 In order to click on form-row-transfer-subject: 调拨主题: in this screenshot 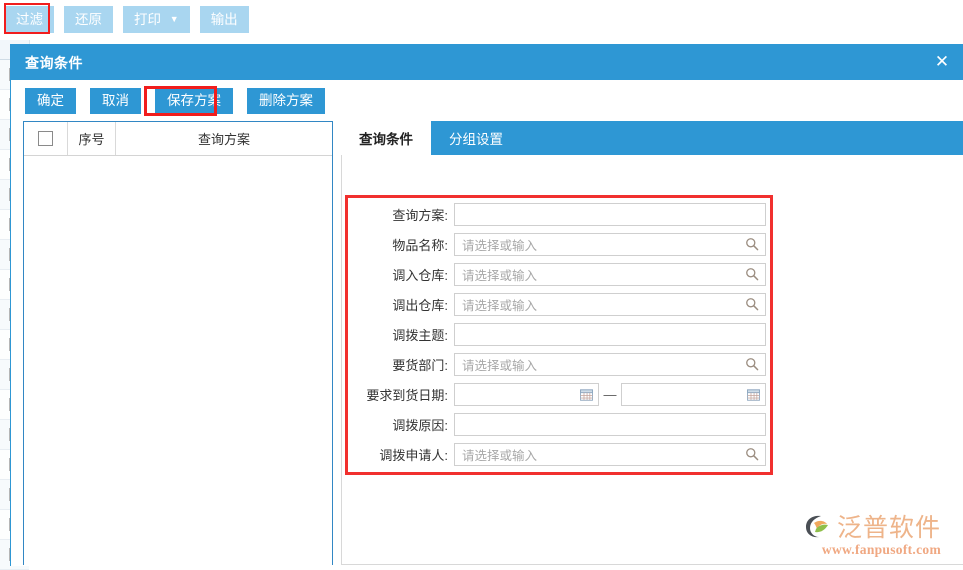, I will do `click(557, 334)`.